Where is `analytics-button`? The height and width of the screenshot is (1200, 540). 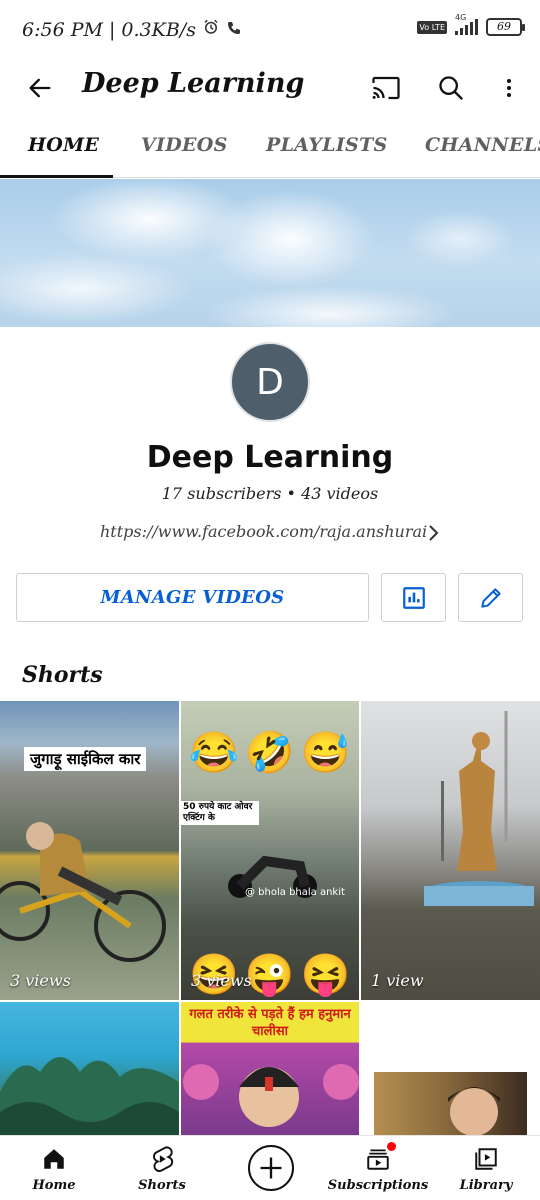
analytics-button is located at coordinates (413, 597).